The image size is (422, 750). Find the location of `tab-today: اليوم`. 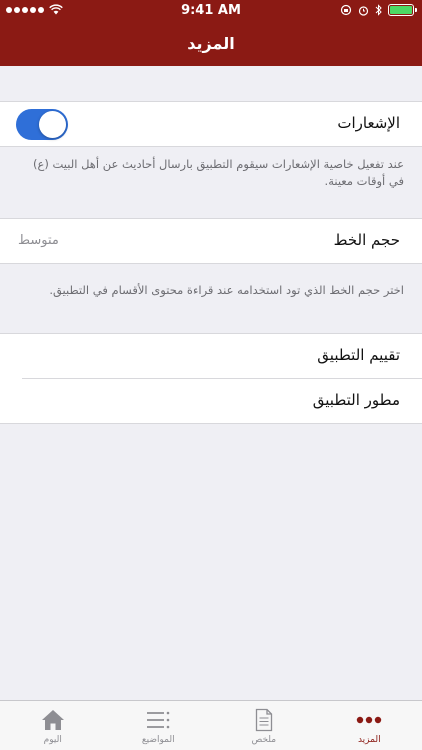

tab-today: اليوم is located at coordinates (53, 725).